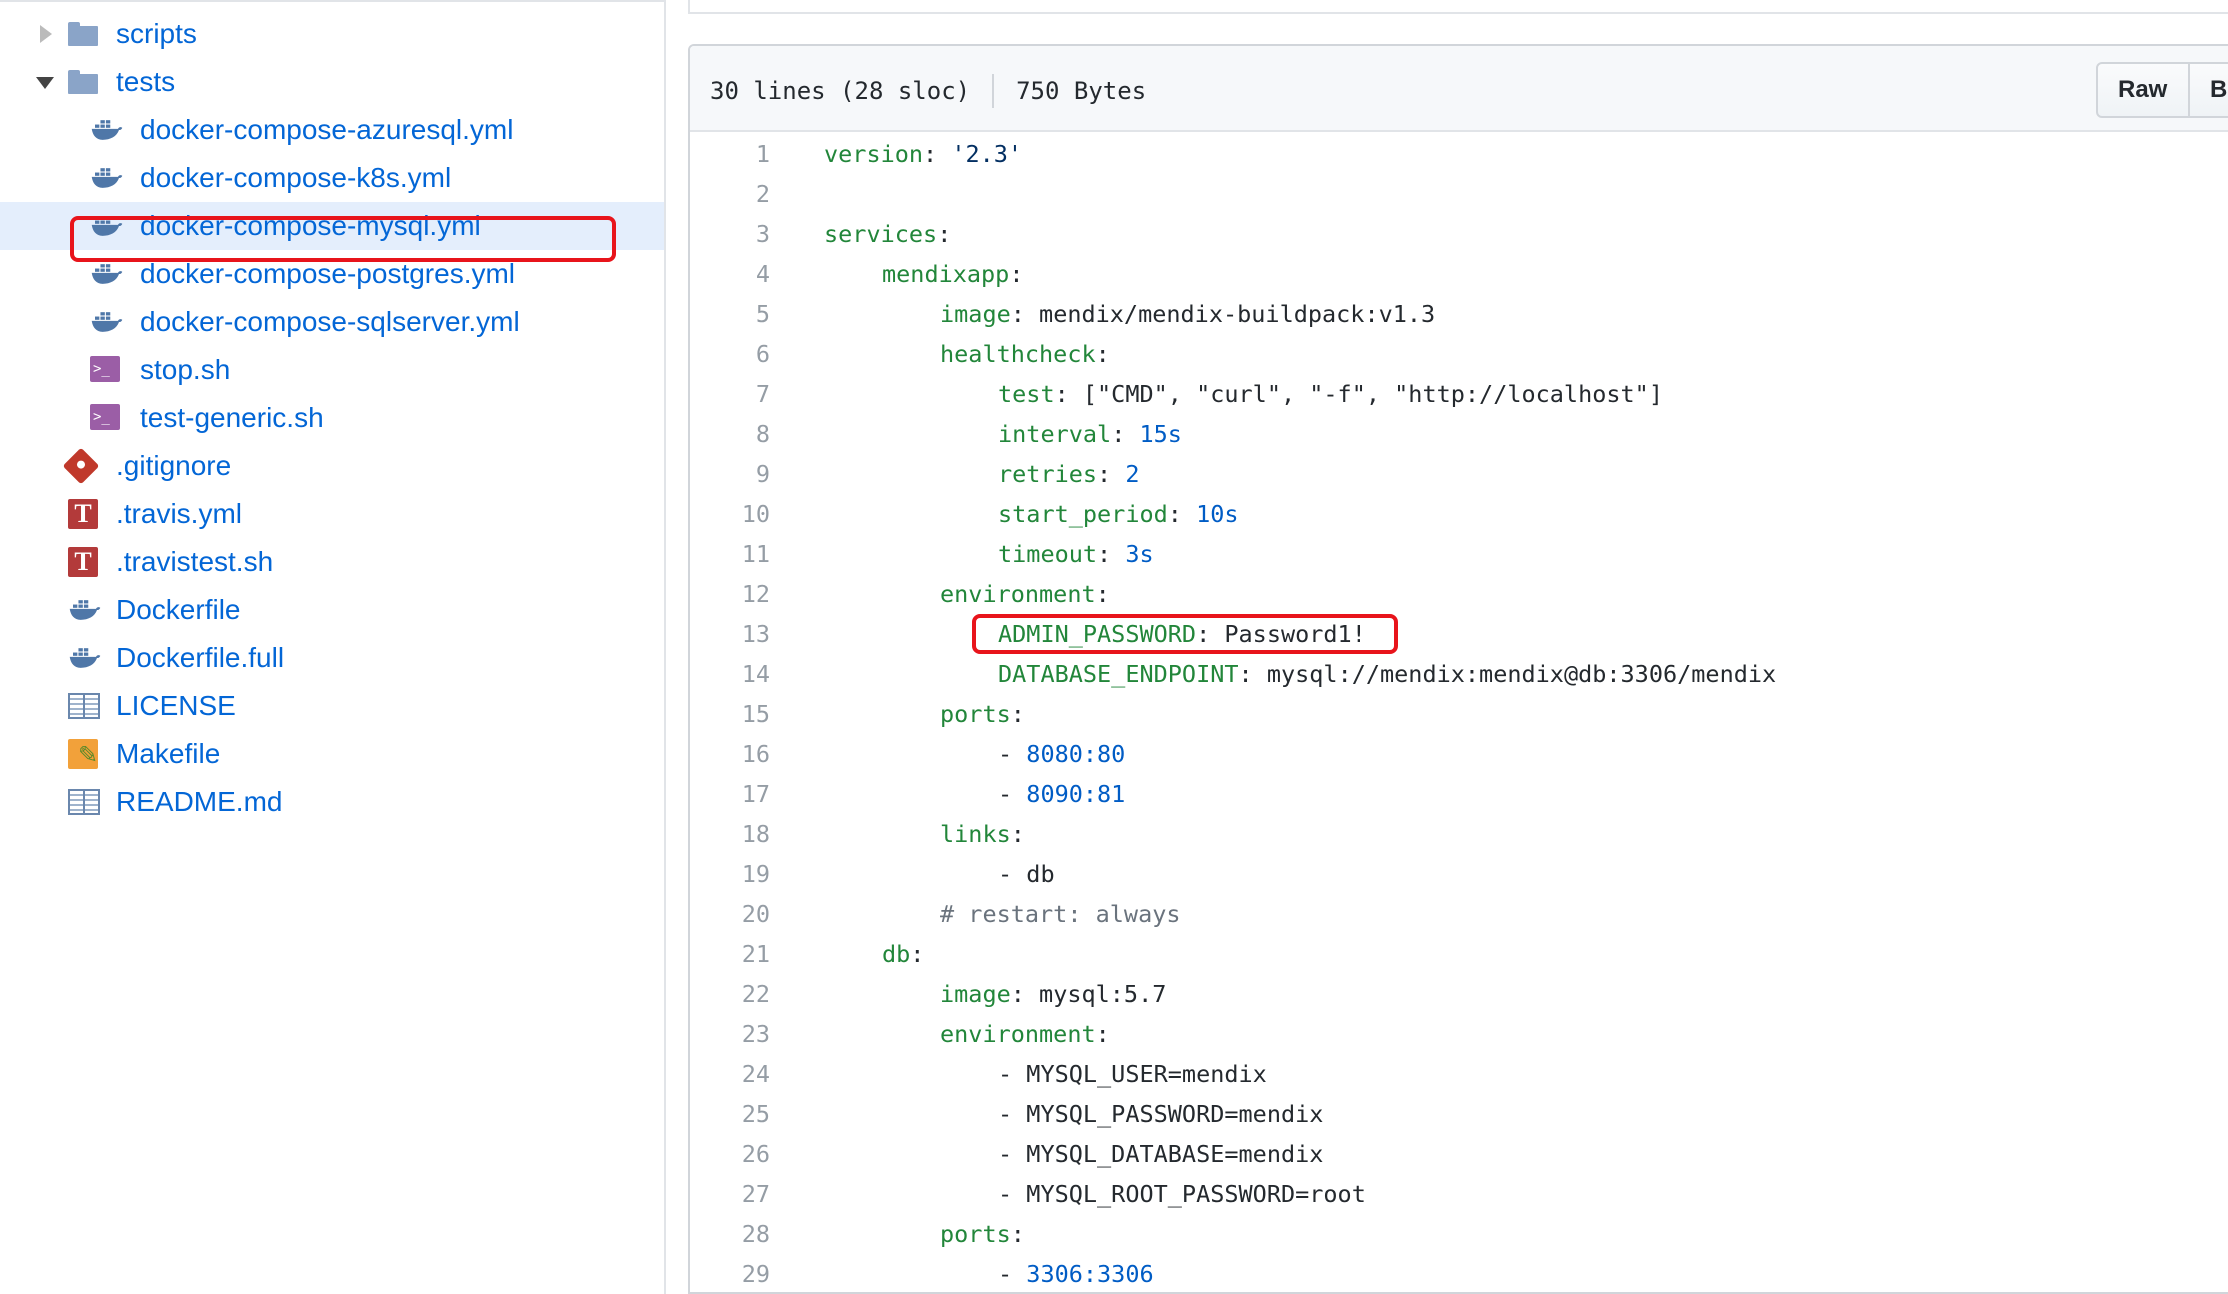  What do you see at coordinates (199, 802) in the screenshot?
I see `tree-item-label: README.md` at bounding box center [199, 802].